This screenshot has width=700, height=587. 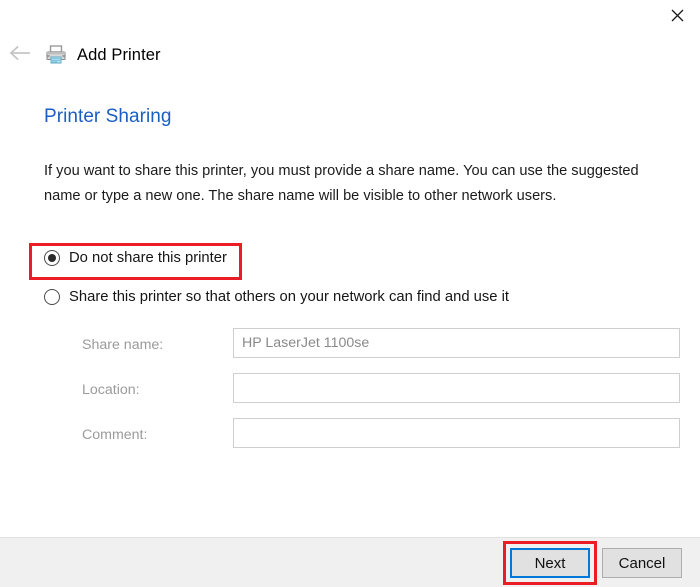 What do you see at coordinates (550, 563) in the screenshot?
I see `next-button: Next` at bounding box center [550, 563].